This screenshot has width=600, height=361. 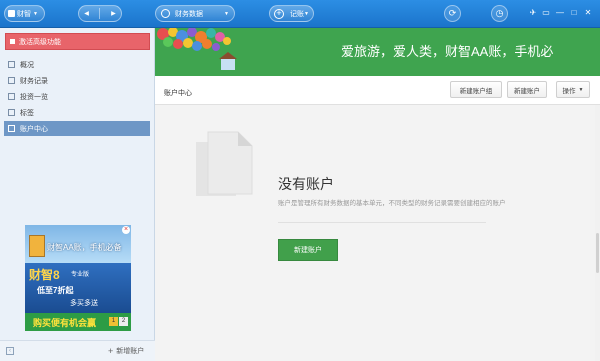 I want to click on collapse-icon: ‹, so click(x=10, y=351).